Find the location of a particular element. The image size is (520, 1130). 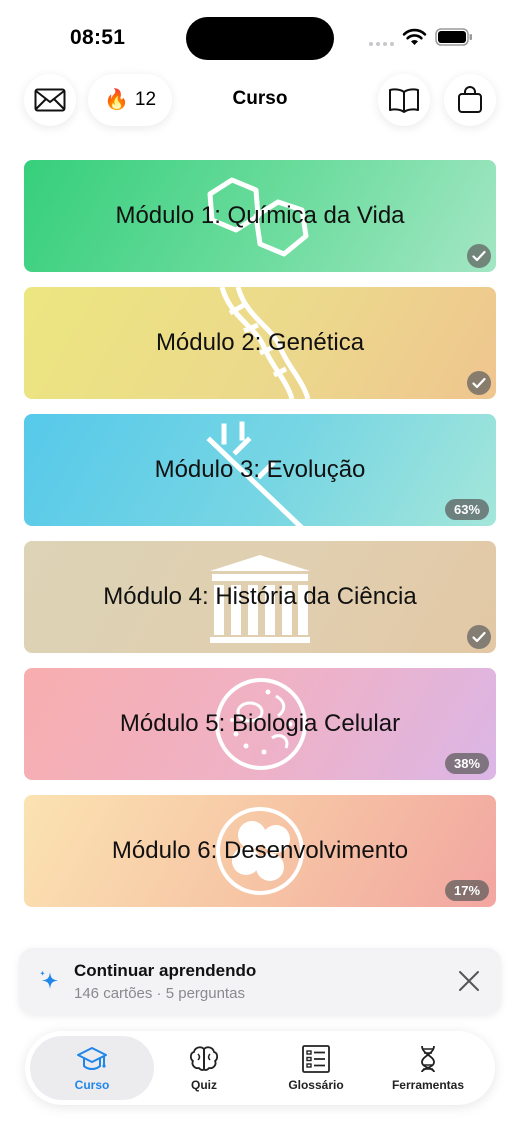

status-bar: 08:51 is located at coordinates (260, 38).